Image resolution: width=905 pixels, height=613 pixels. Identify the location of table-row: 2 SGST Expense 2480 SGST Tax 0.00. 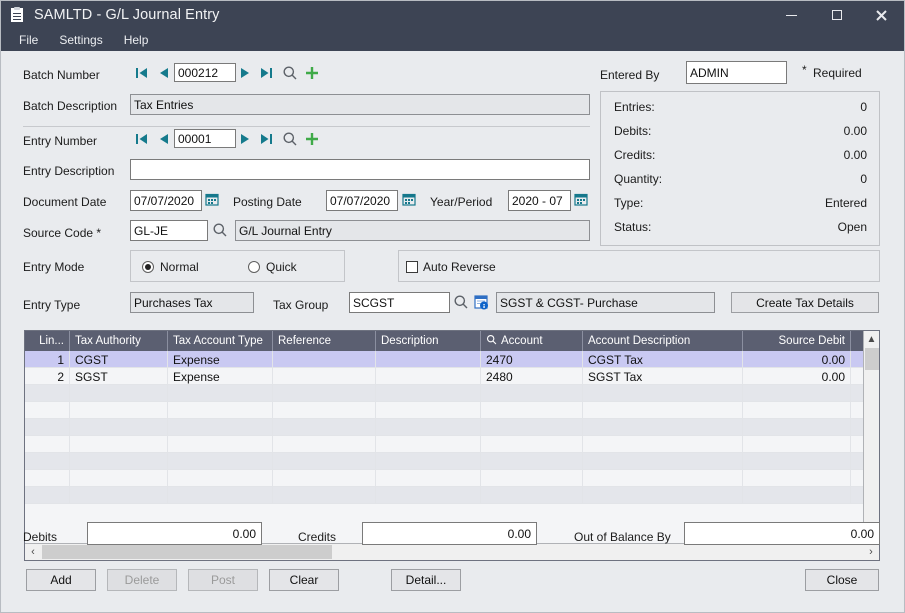
(452, 376).